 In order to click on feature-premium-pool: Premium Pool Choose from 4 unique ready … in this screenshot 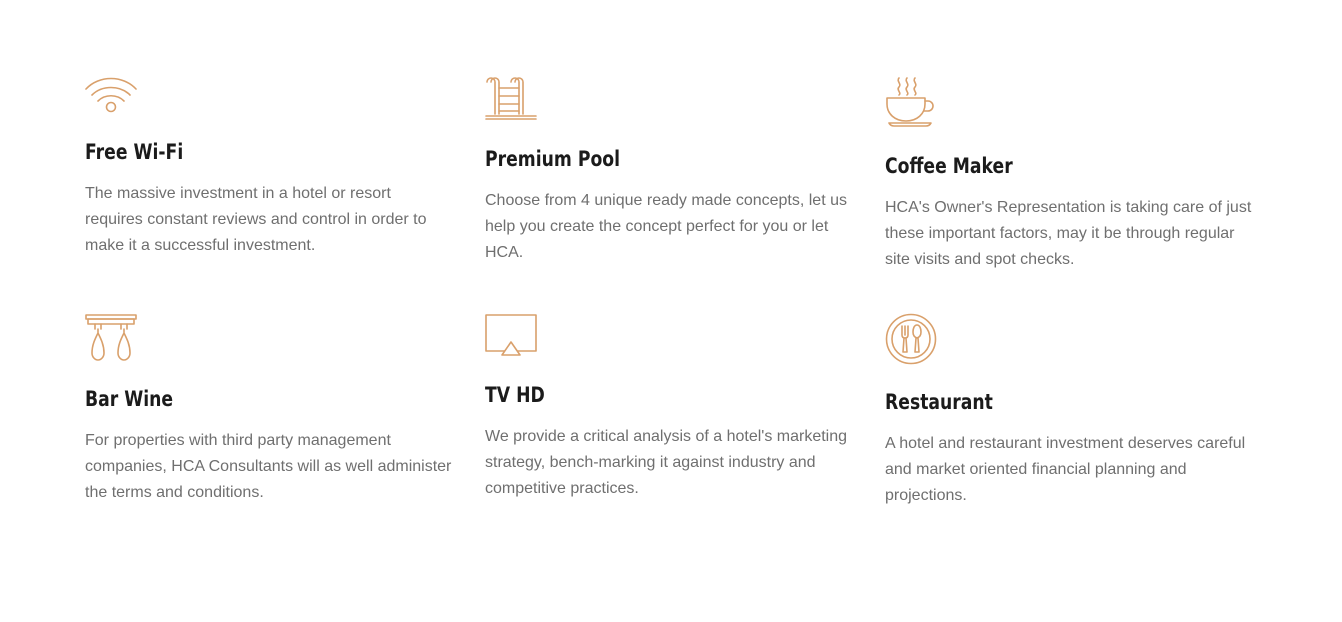, I will do `click(670, 171)`.